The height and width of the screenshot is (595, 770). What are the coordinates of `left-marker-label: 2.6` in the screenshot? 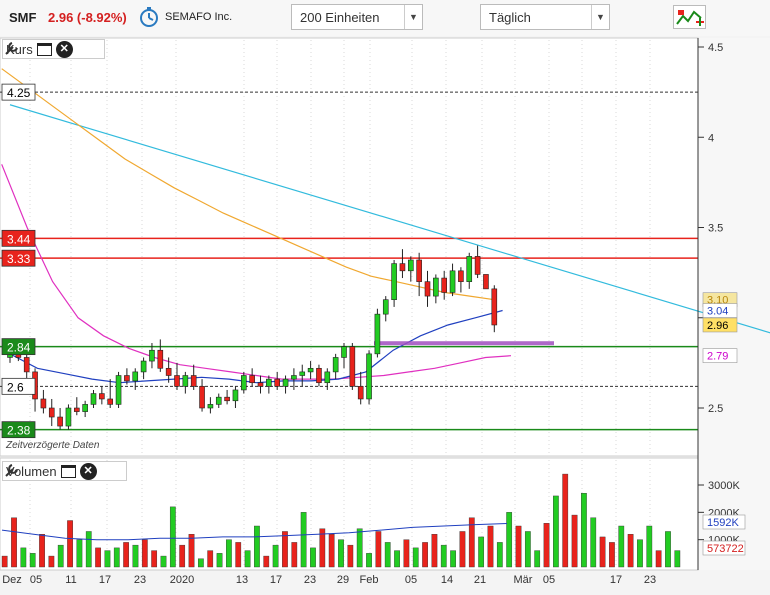 It's located at (15, 387).